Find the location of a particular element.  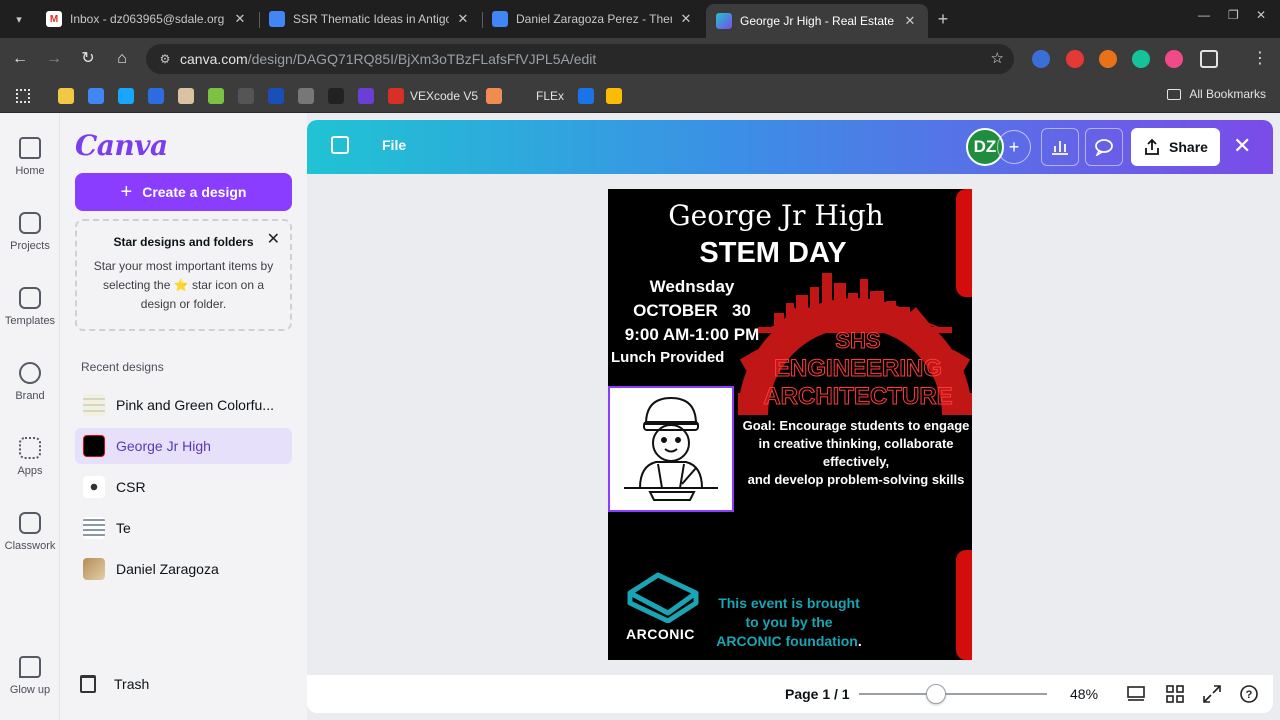

recent-design-item-selected: George Jr High is located at coordinates (183, 446).